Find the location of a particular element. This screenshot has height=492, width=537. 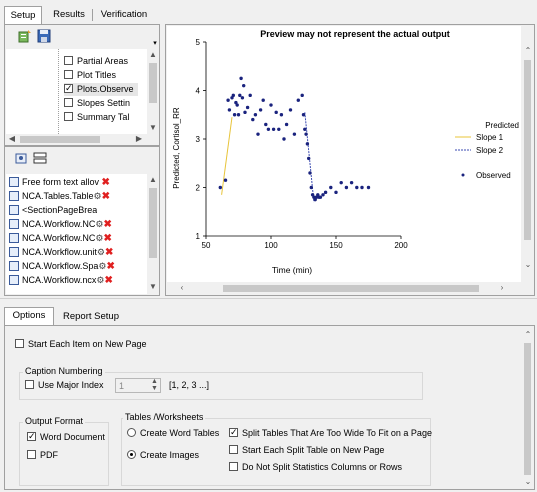

x-axis-label: Time (min) is located at coordinates (292, 270).